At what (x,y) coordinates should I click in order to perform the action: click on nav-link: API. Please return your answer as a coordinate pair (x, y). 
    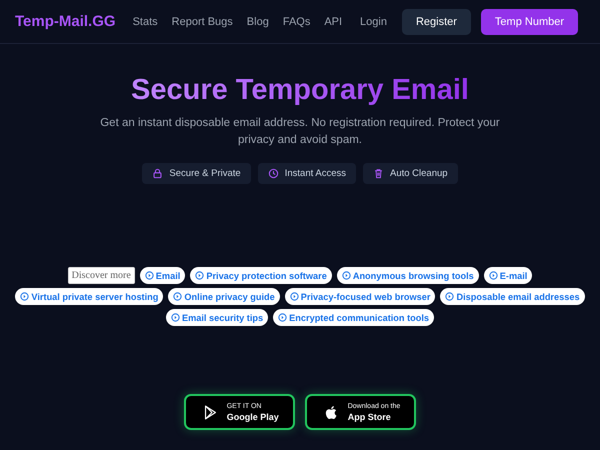
    Looking at the image, I should click on (333, 22).